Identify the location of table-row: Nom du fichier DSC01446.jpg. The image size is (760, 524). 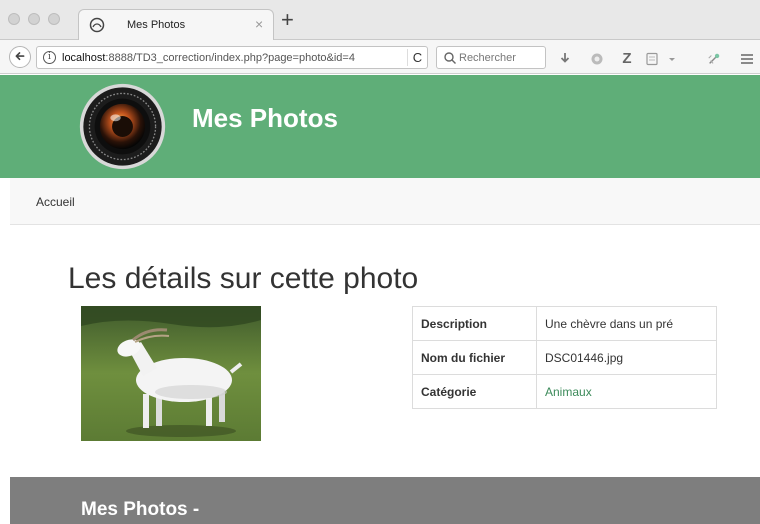
(564, 357).